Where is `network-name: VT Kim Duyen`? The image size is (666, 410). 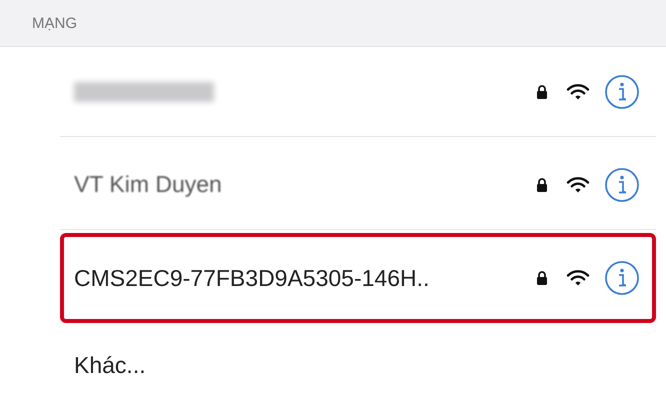
network-name: VT Kim Duyen is located at coordinates (148, 184).